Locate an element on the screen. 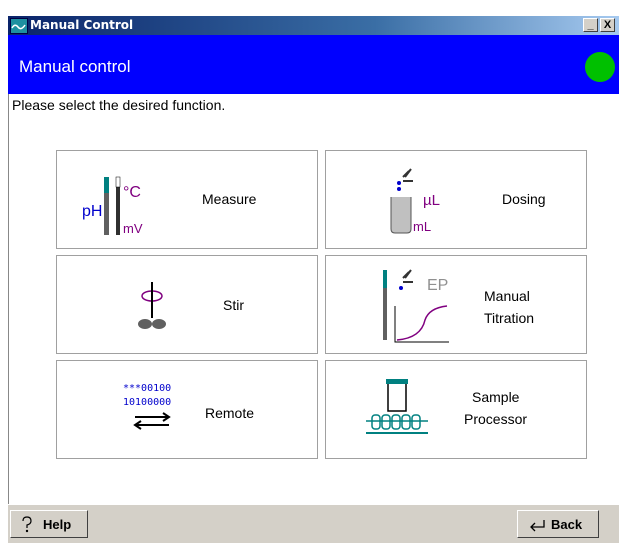 Image resolution: width=619 pixels, height=543 pixels. manual-titration-tile: EP Manual Titration is located at coordinates (456, 304).